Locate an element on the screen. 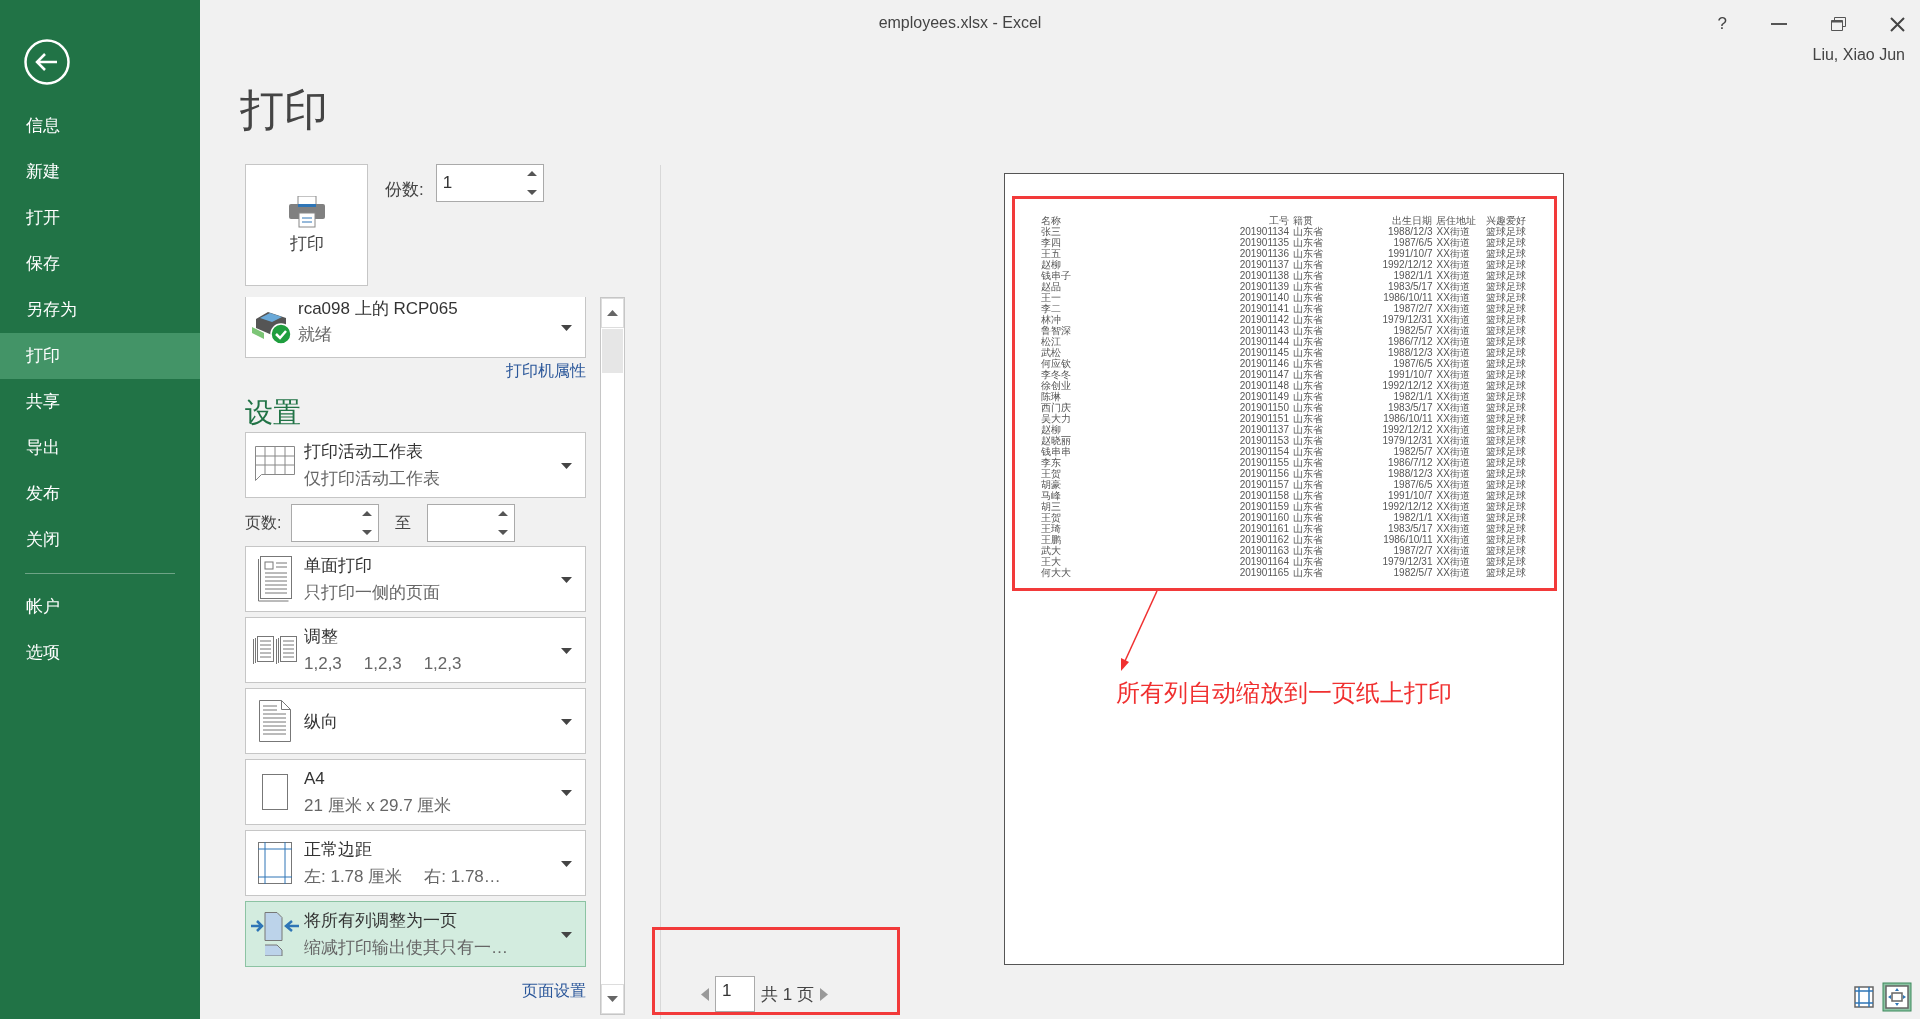 This screenshot has width=1920, height=1019. user-name: Liu, Xiao Jun is located at coordinates (1858, 55).